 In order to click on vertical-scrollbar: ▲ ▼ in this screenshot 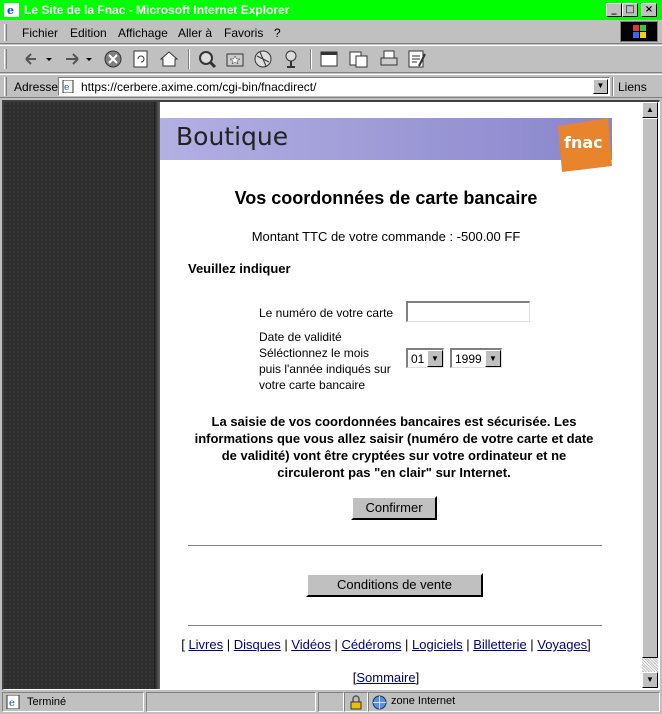, I will do `click(650, 395)`.